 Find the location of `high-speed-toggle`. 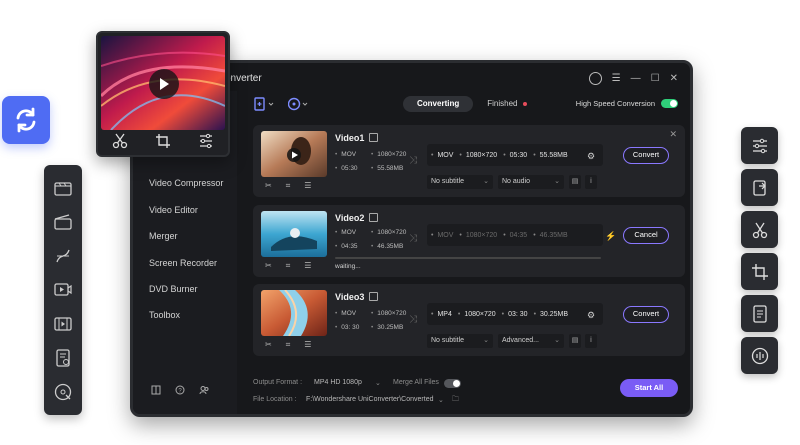

high-speed-toggle is located at coordinates (669, 103).